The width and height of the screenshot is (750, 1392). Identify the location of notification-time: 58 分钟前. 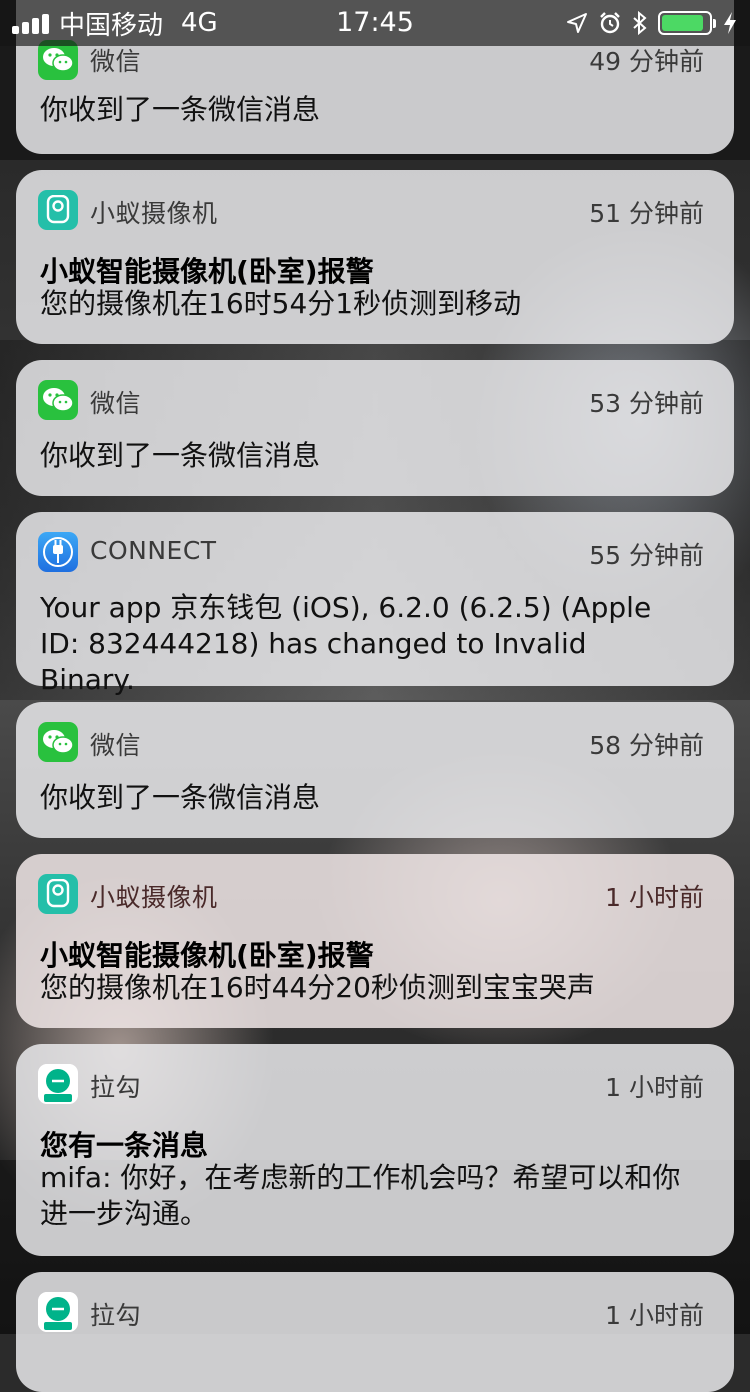
(646, 745).